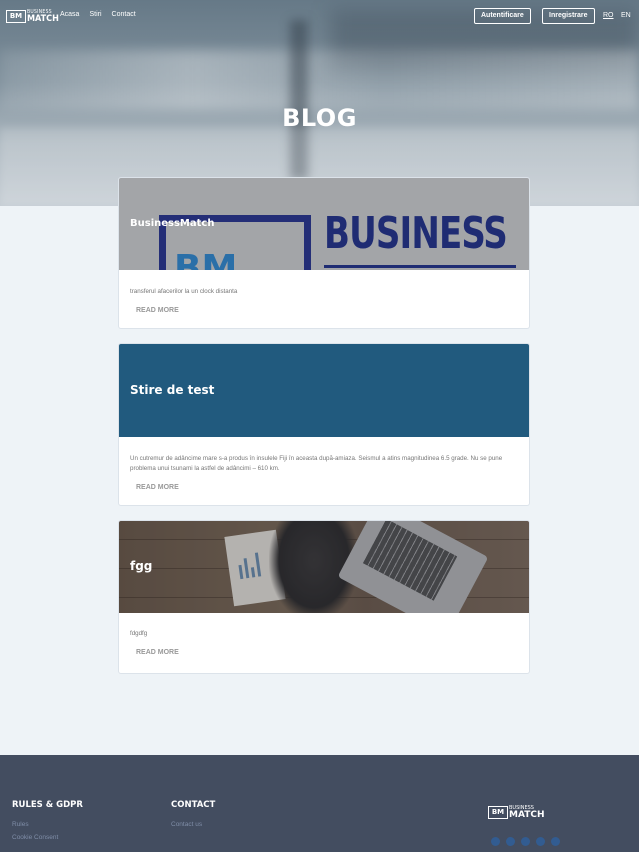 The image size is (639, 852). I want to click on linkedin-icon, so click(525, 841).